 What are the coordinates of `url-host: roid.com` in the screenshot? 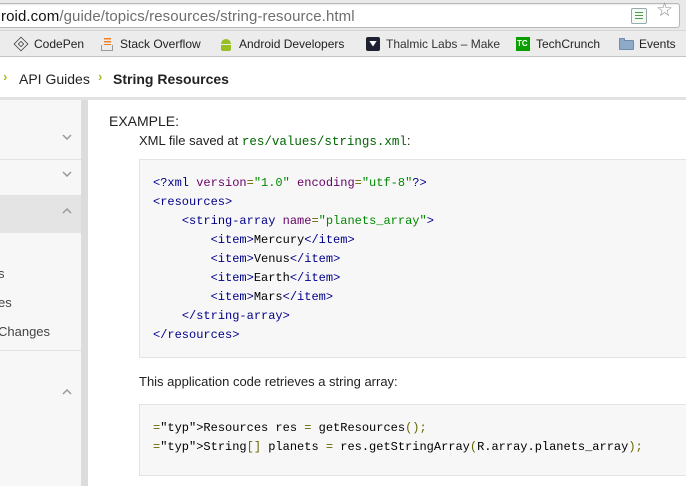 It's located at (30, 16).